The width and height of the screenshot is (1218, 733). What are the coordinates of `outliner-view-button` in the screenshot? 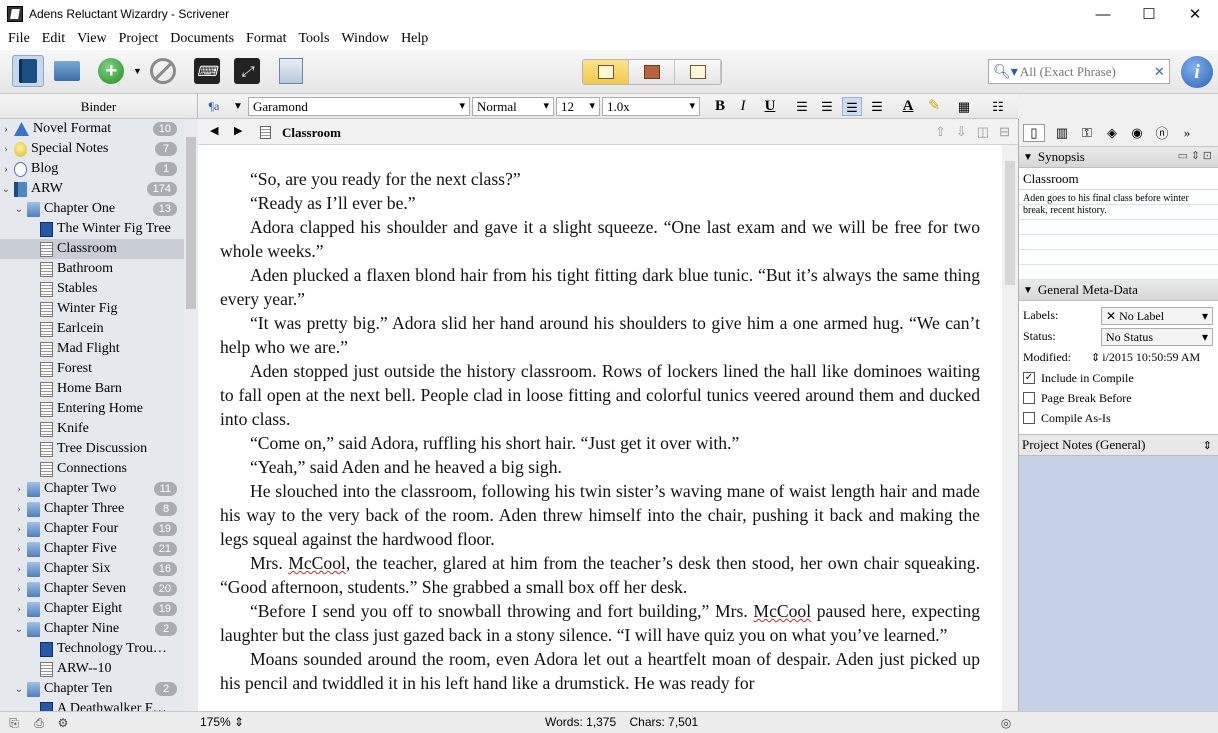 It's located at (698, 72).